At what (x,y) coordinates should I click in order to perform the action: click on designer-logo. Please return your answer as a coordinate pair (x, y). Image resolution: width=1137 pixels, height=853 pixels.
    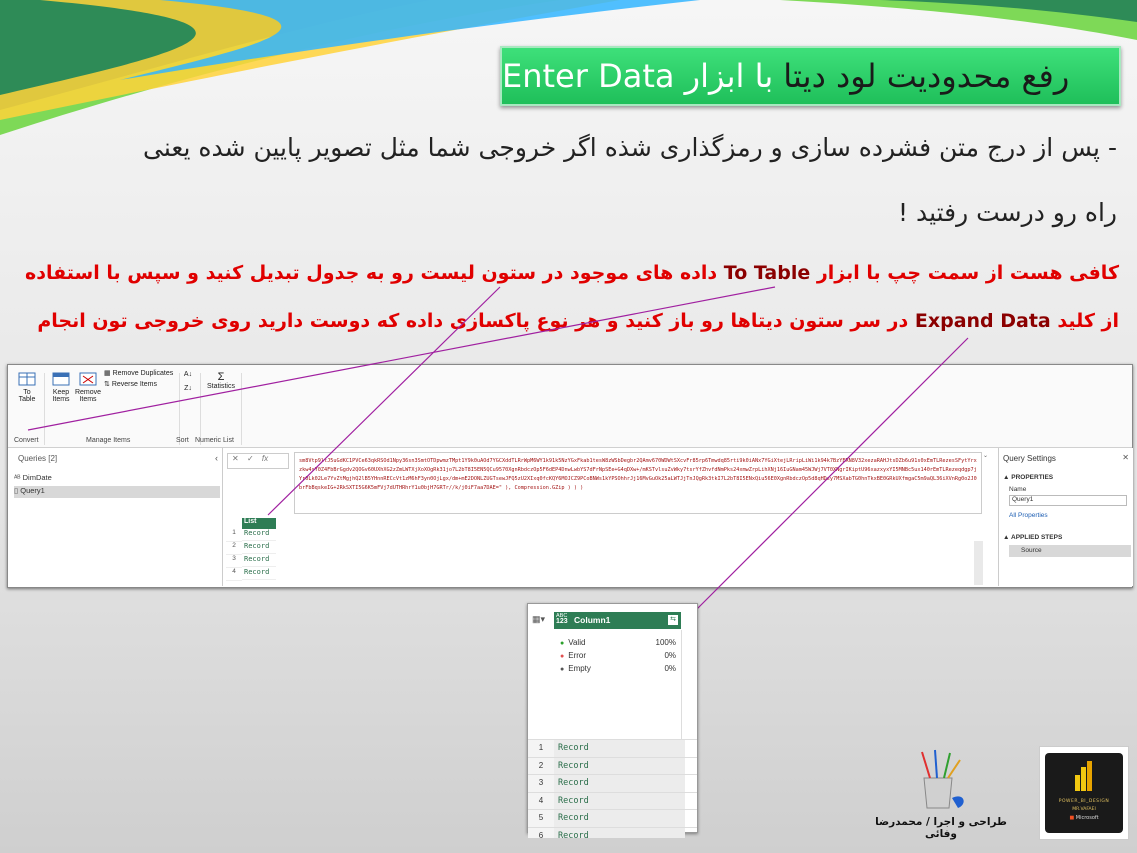
    Looking at the image, I should click on (938, 781).